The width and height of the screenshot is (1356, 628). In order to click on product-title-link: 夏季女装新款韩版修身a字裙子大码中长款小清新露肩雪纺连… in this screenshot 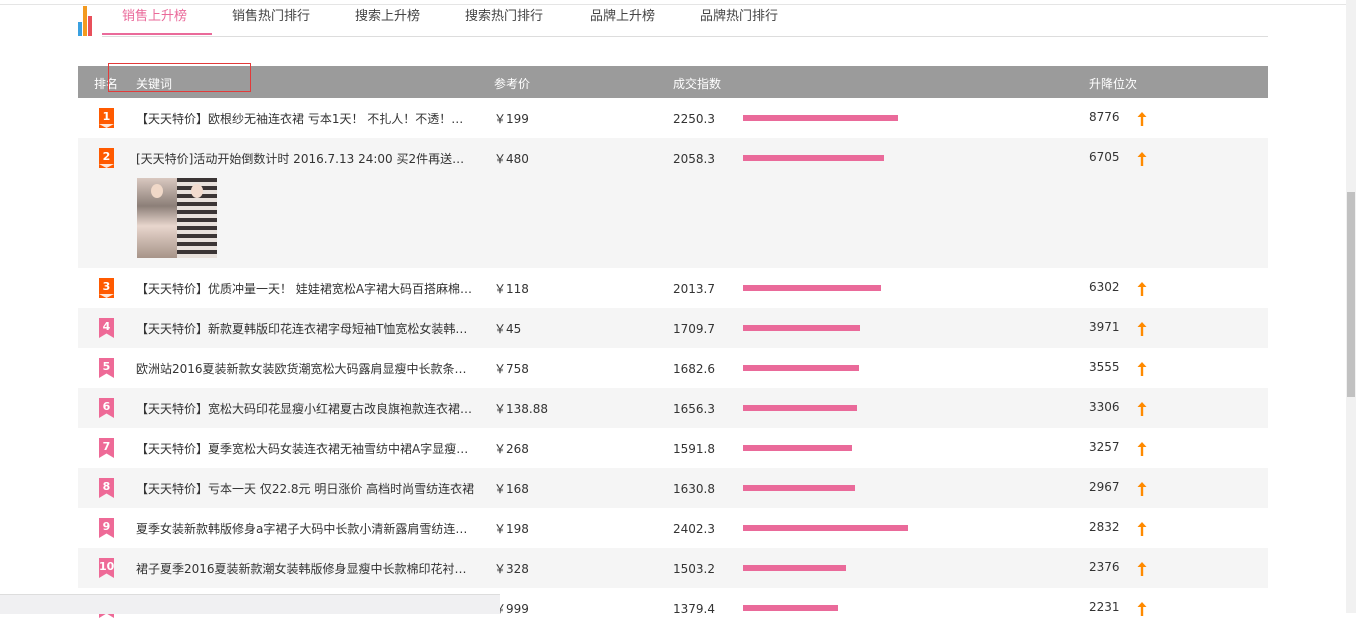, I will do `click(306, 528)`.